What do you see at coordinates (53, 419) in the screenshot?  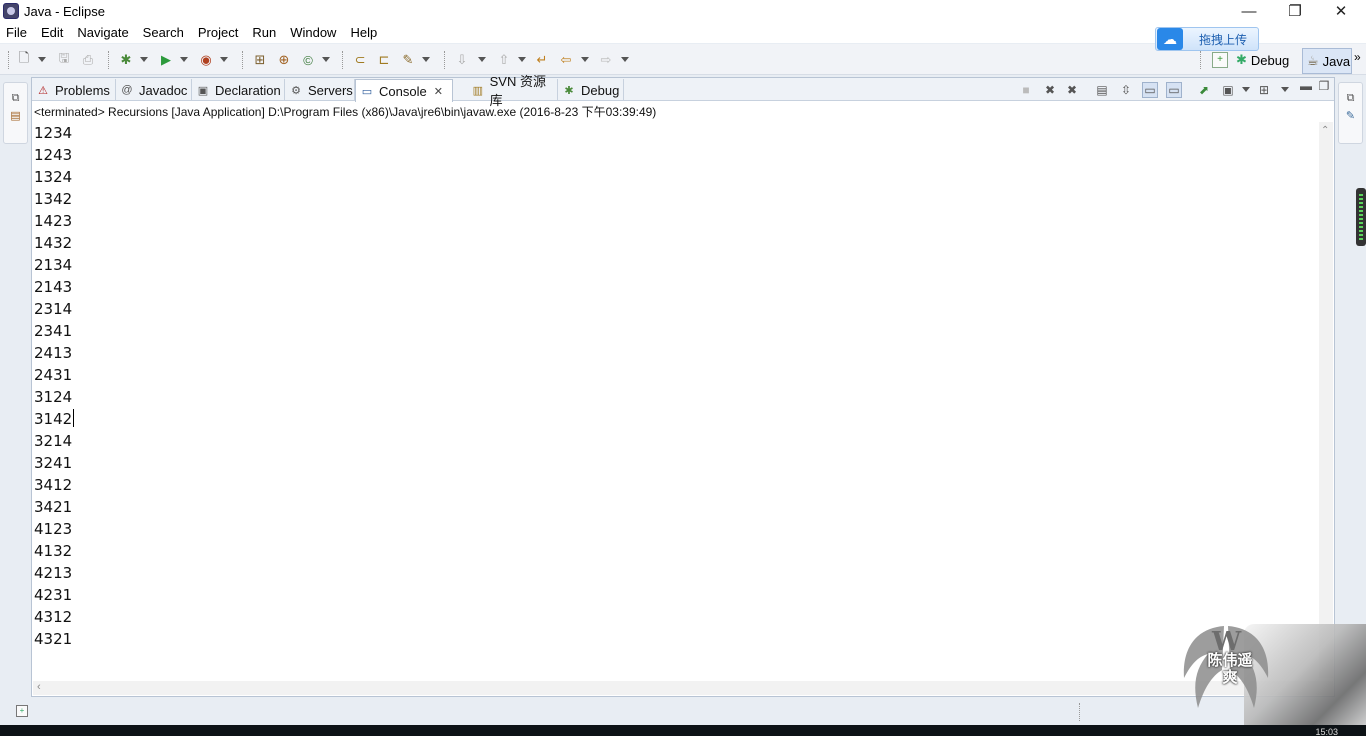 I see `console-line-text: 3142` at bounding box center [53, 419].